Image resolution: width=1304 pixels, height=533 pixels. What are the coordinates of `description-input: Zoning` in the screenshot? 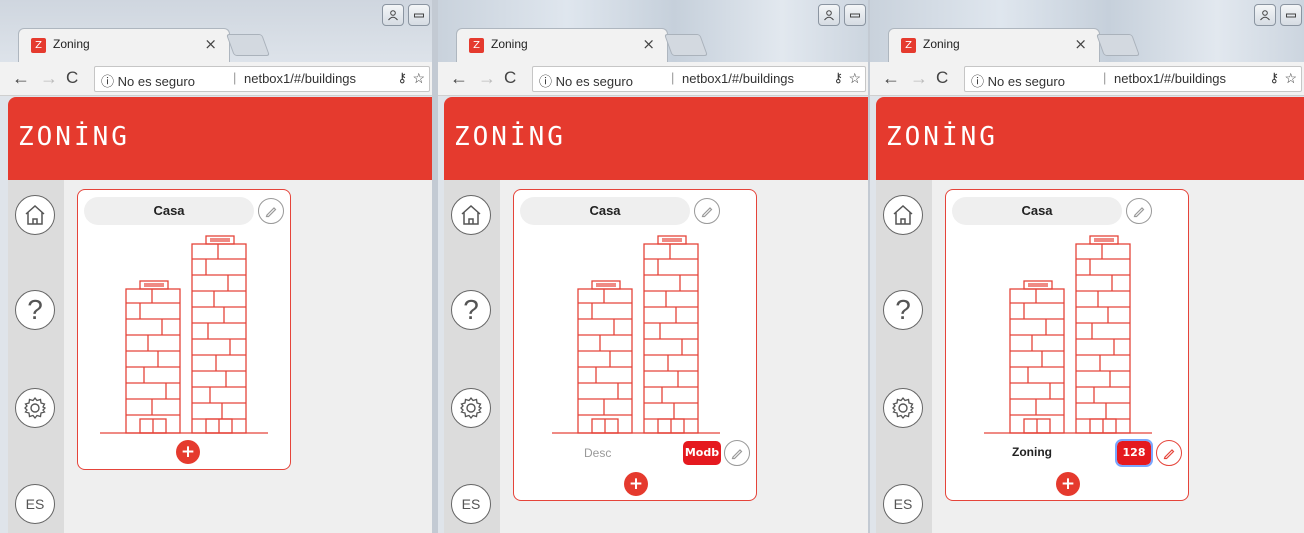 It's located at (1032, 452).